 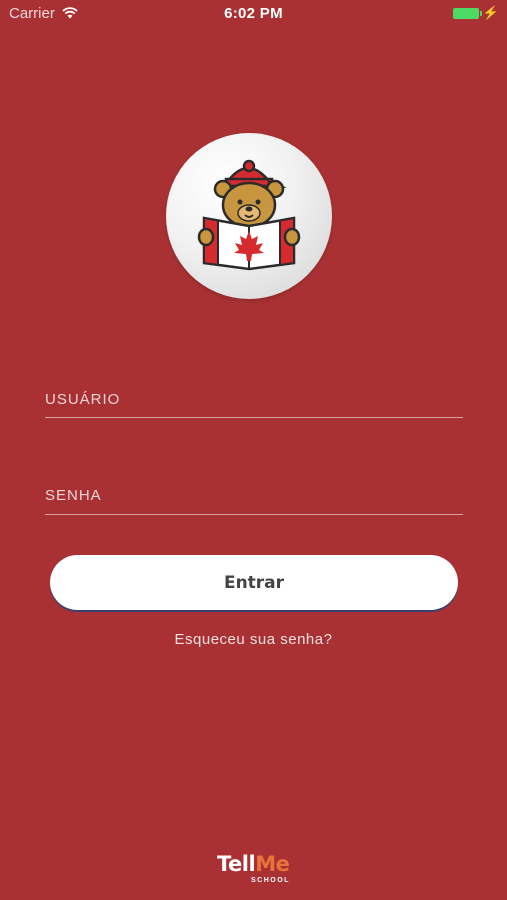 I want to click on password-field, so click(x=254, y=498).